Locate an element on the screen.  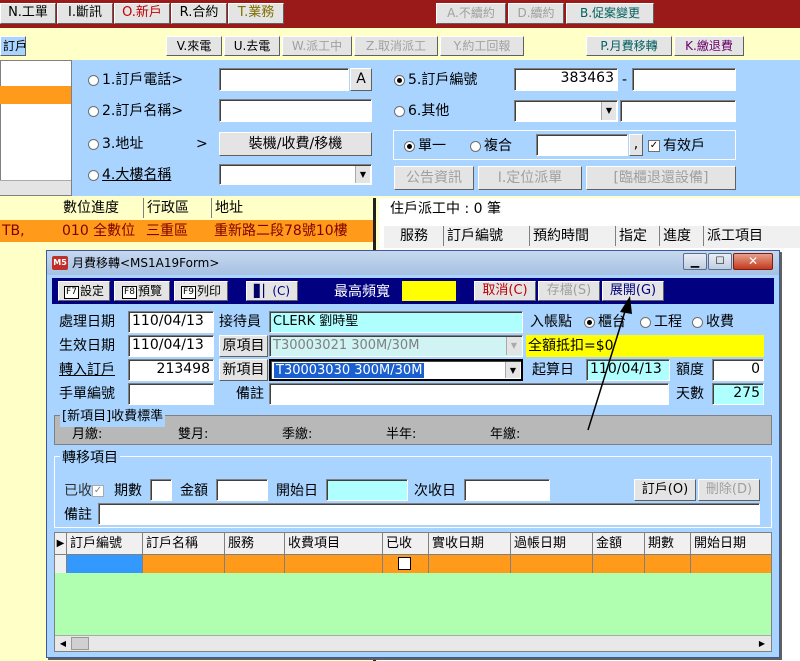
appointment-report-button: Y.約工回報 is located at coordinates (482, 46).